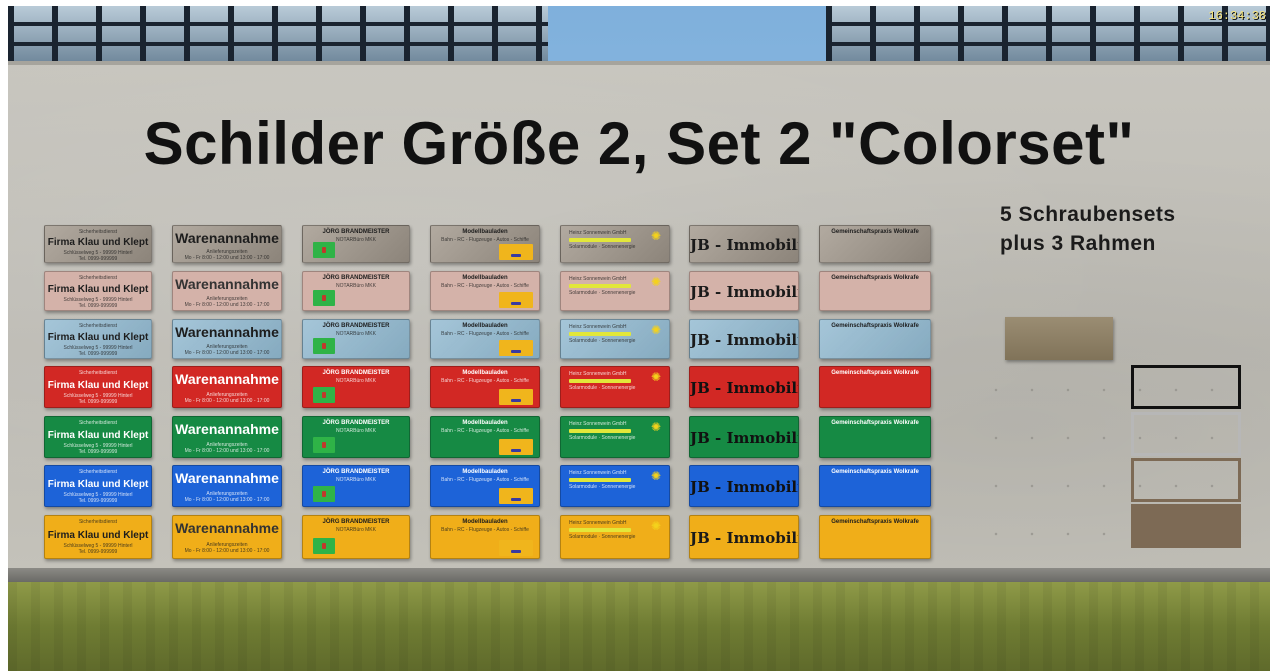 The height and width of the screenshot is (671, 1275). Describe the element at coordinates (639, 575) in the screenshot. I see `wall-base` at that location.